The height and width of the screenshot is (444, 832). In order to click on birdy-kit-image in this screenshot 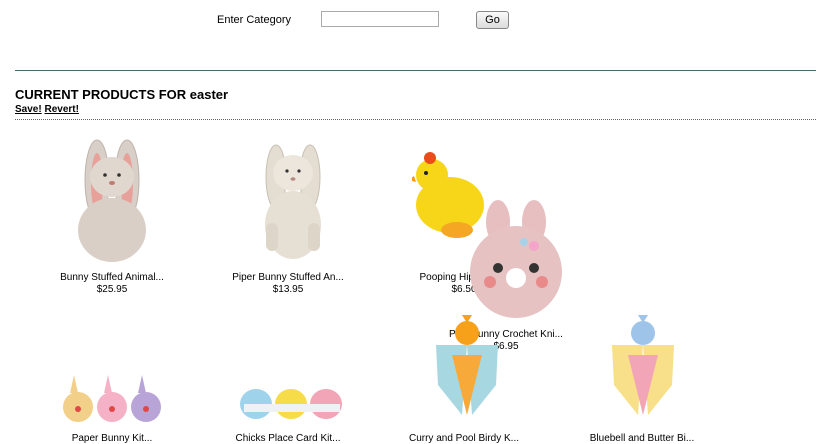, I will do `click(467, 365)`.